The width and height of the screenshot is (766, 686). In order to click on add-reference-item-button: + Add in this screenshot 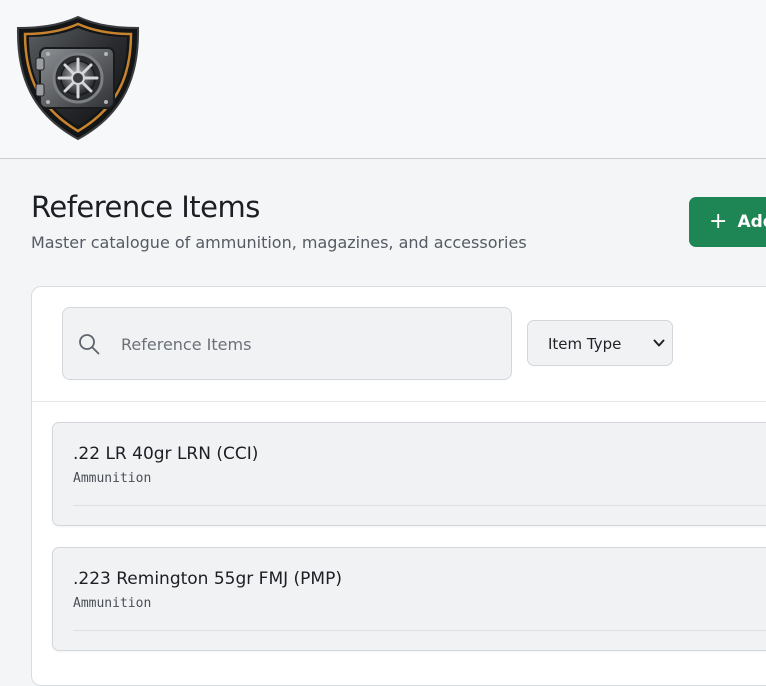, I will do `click(727, 222)`.